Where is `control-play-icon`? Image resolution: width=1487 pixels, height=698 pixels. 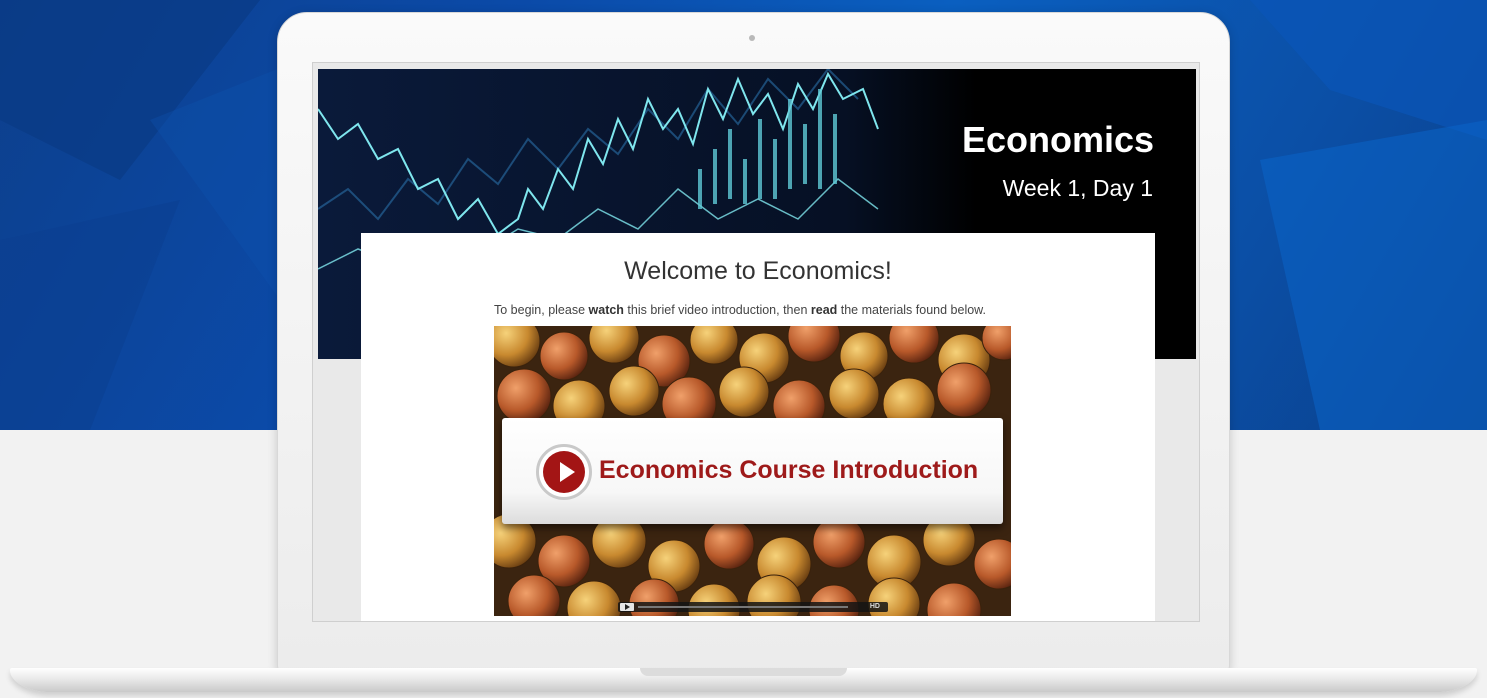 control-play-icon is located at coordinates (627, 607).